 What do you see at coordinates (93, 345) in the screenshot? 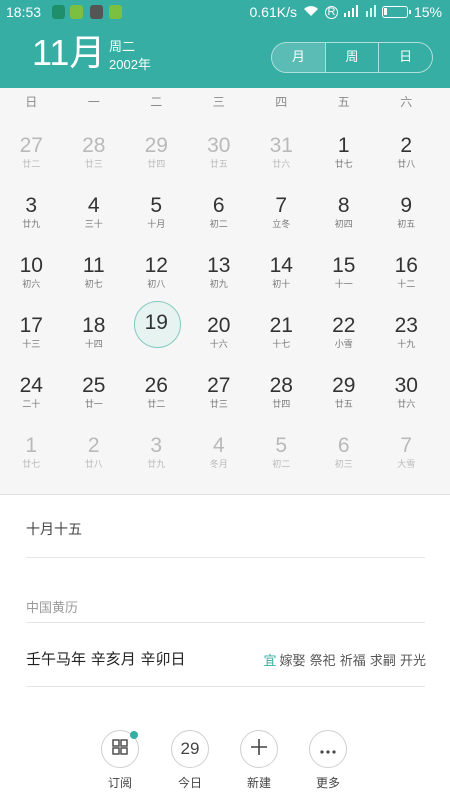
I see `lunar-day: 十四` at bounding box center [93, 345].